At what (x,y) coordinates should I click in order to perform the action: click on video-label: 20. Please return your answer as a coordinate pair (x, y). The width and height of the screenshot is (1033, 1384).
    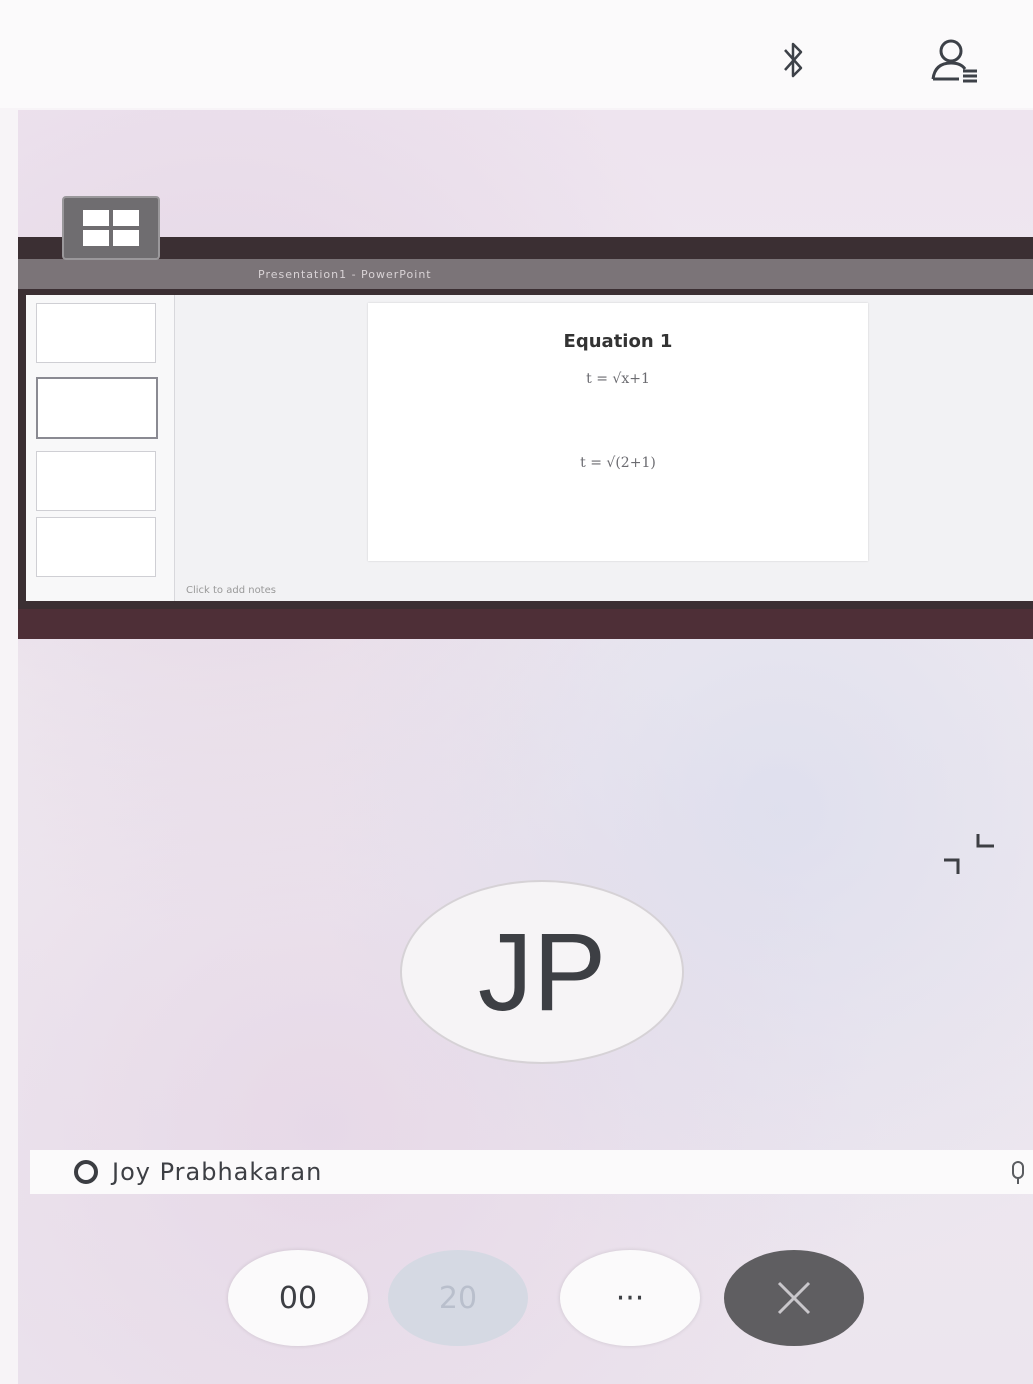
    Looking at the image, I should click on (458, 1298).